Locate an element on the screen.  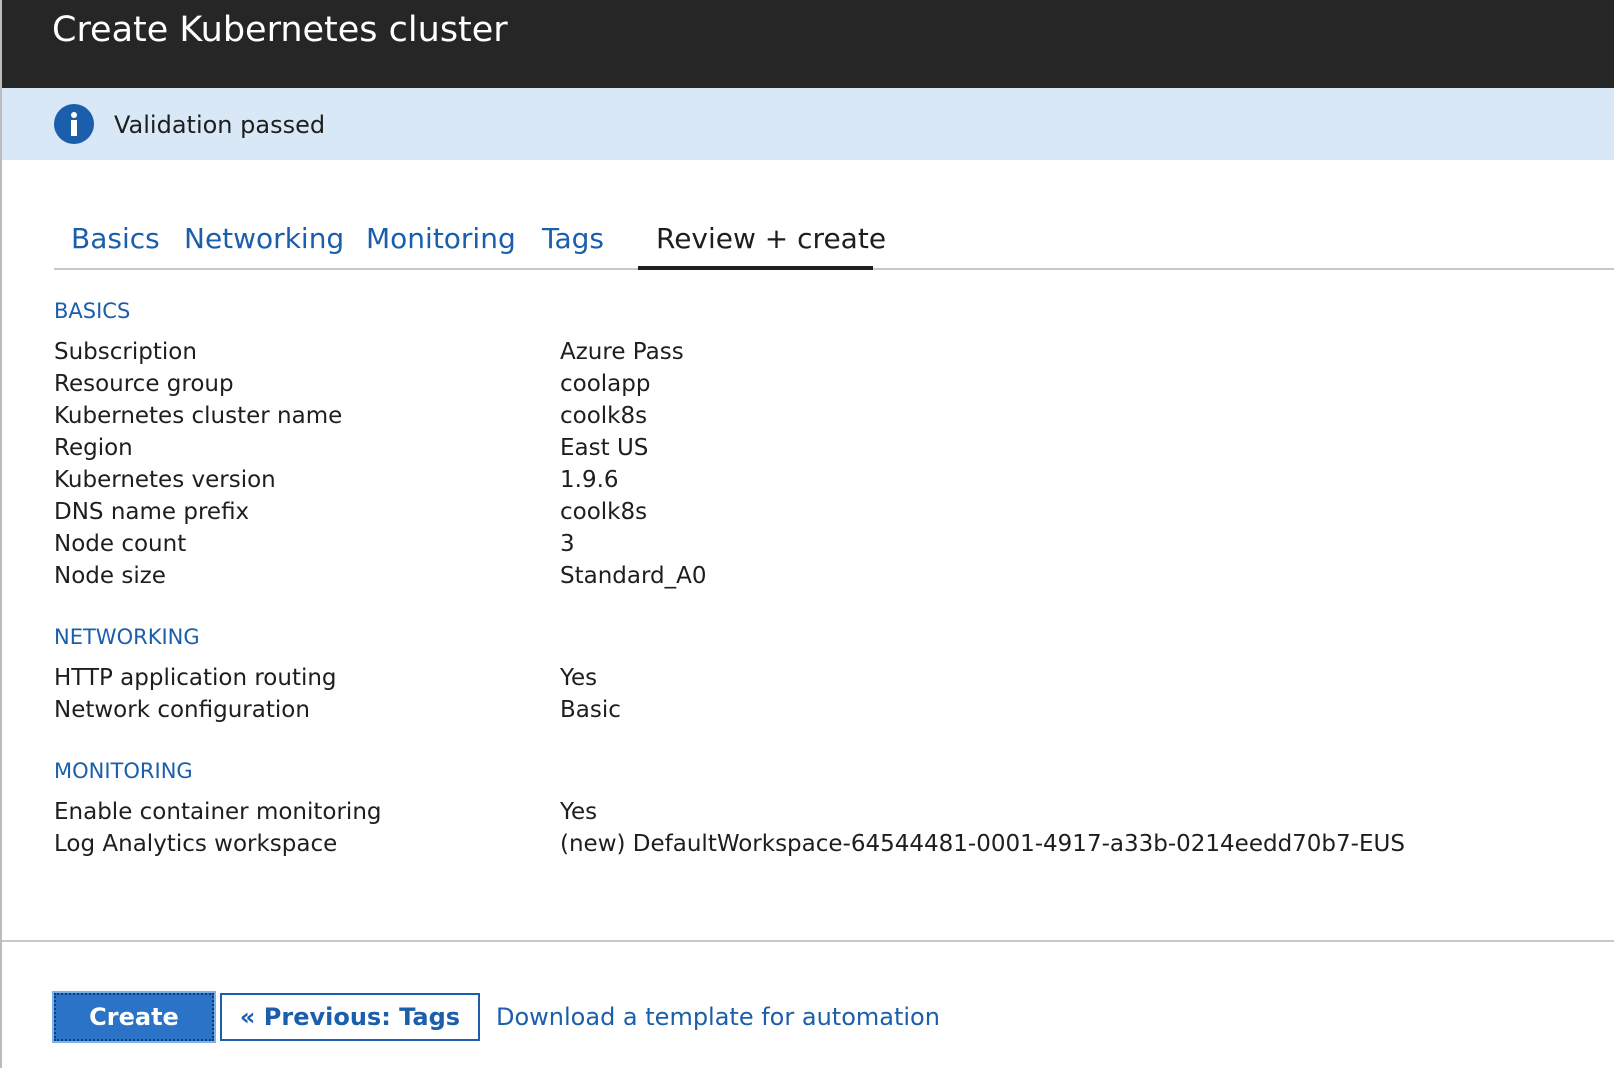
summary-value: 1.9.6 is located at coordinates (589, 480).